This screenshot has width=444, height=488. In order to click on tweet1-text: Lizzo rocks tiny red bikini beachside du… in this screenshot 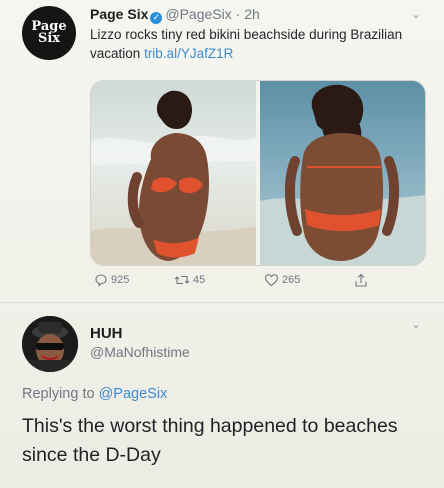, I will do `click(255, 44)`.